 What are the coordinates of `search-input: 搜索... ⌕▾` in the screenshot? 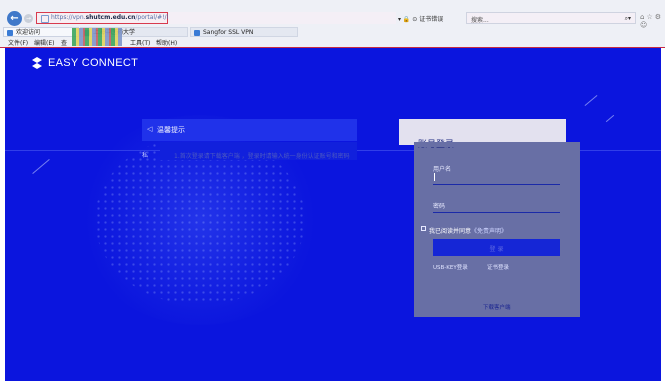 It's located at (551, 18).